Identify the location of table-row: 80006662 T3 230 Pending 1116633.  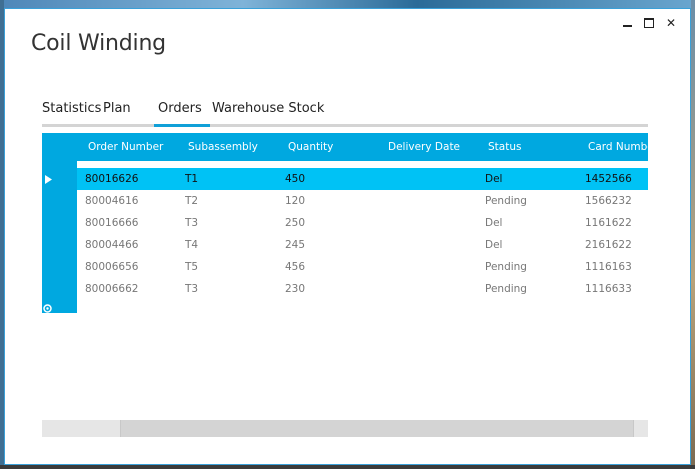
(362, 289).